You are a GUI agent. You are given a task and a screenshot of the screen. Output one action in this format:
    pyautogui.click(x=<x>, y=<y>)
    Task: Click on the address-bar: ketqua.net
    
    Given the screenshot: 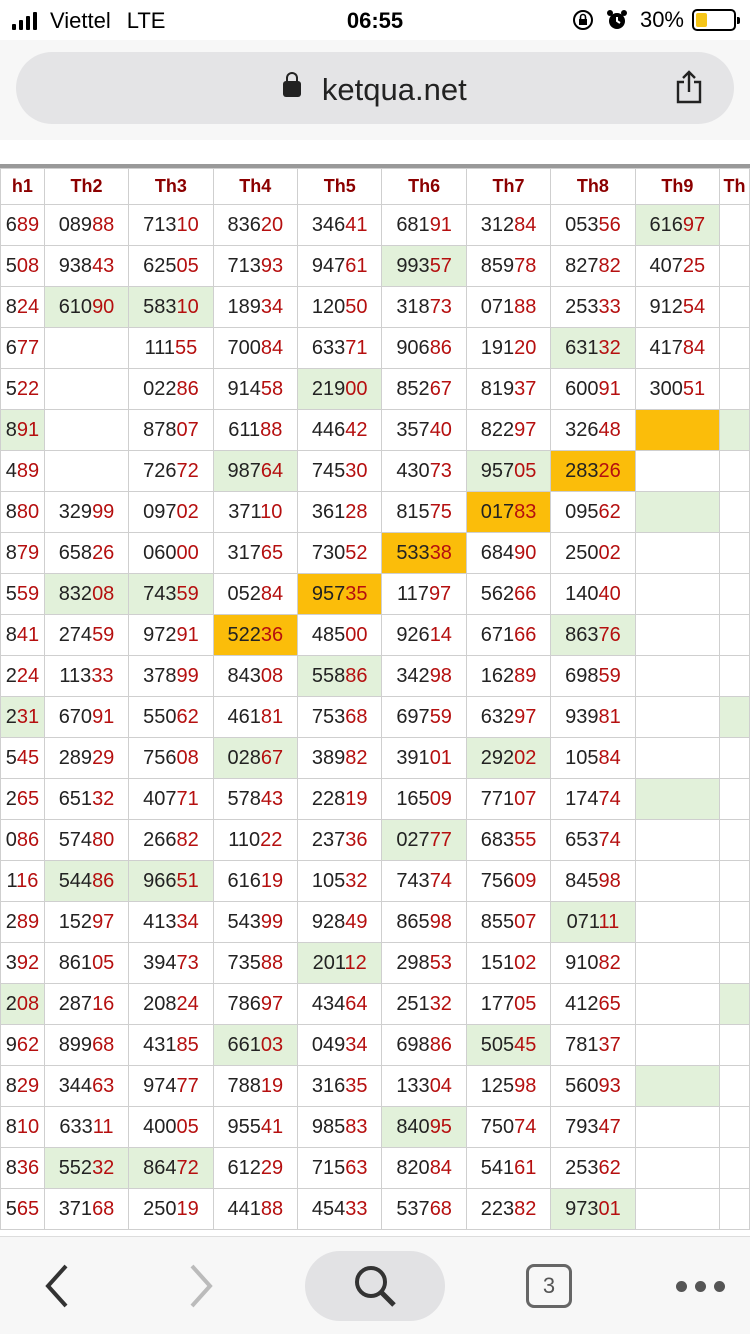 What is the action you would take?
    pyautogui.click(x=375, y=88)
    